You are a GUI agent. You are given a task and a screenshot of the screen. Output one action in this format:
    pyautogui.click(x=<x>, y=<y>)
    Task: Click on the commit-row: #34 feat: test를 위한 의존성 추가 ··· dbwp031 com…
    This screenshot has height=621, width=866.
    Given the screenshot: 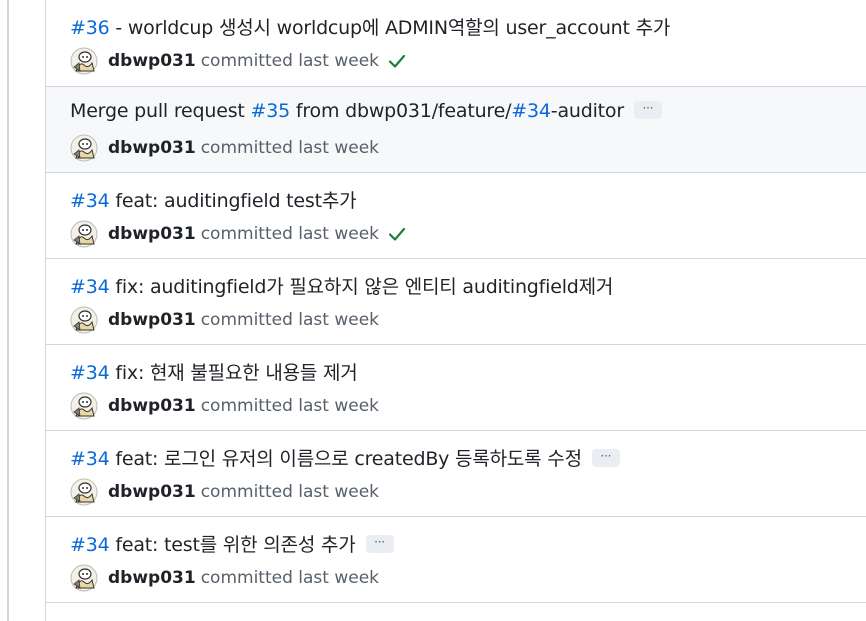 What is the action you would take?
    pyautogui.click(x=456, y=560)
    